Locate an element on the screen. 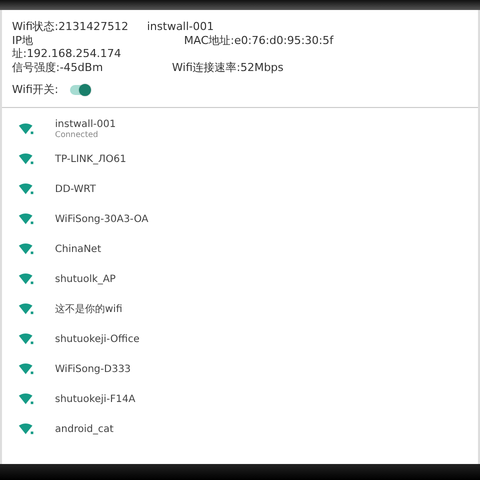 This screenshot has width=480, height=480. link-speed-text: Wifi连接速率:52Mbps is located at coordinates (228, 67).